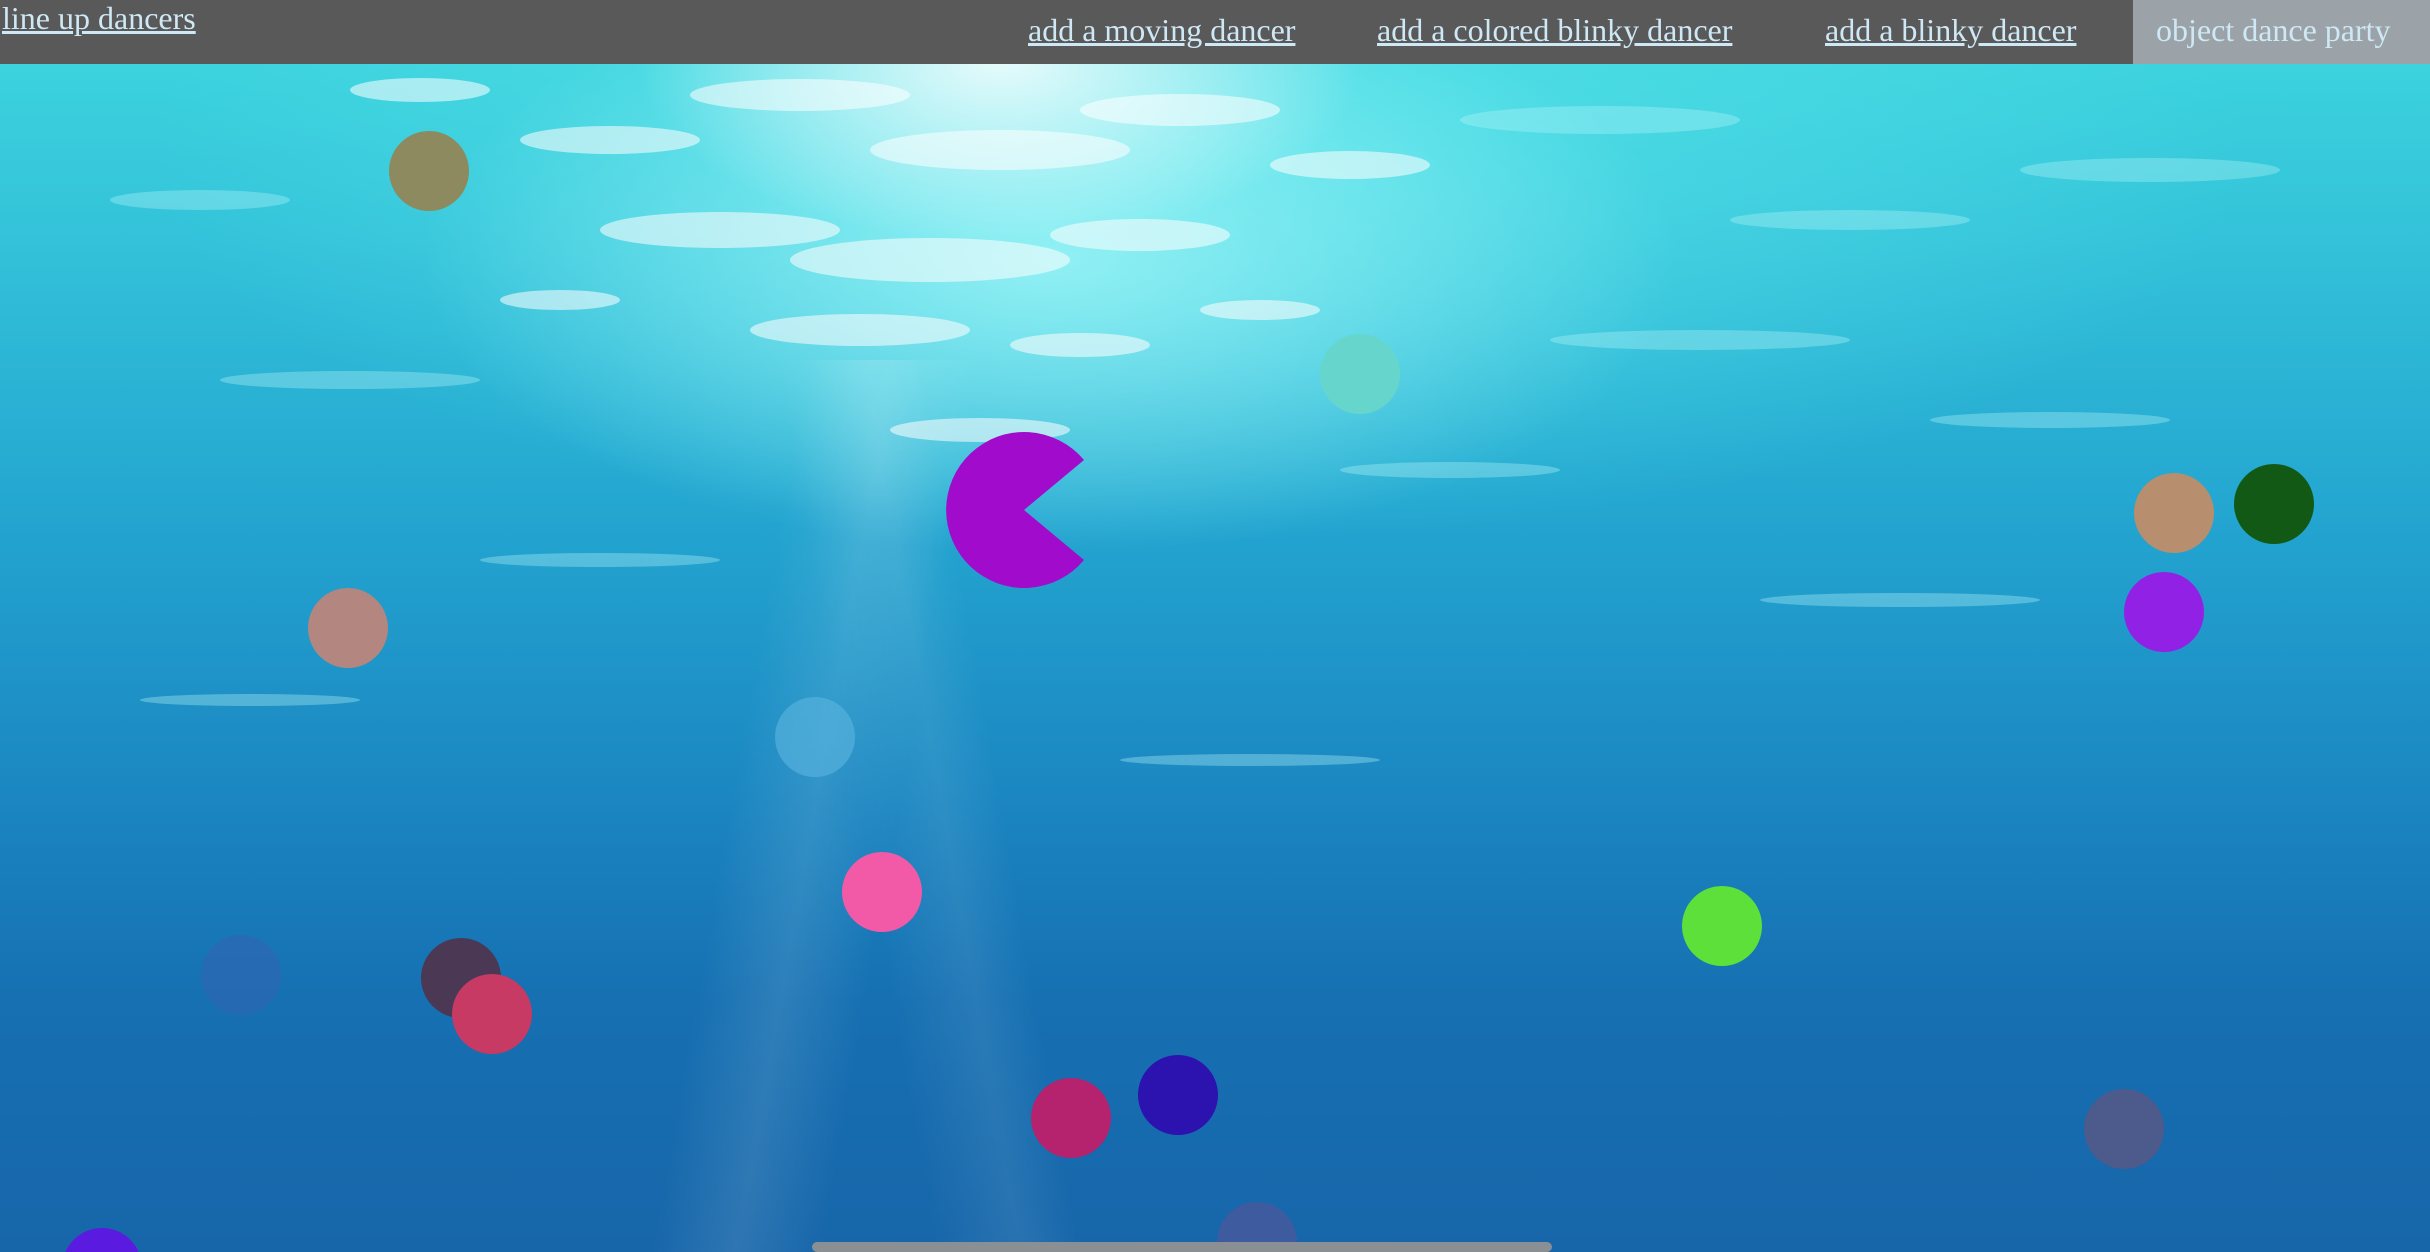 This screenshot has width=2430, height=1252. I want to click on pacman-shape, so click(1015, 510).